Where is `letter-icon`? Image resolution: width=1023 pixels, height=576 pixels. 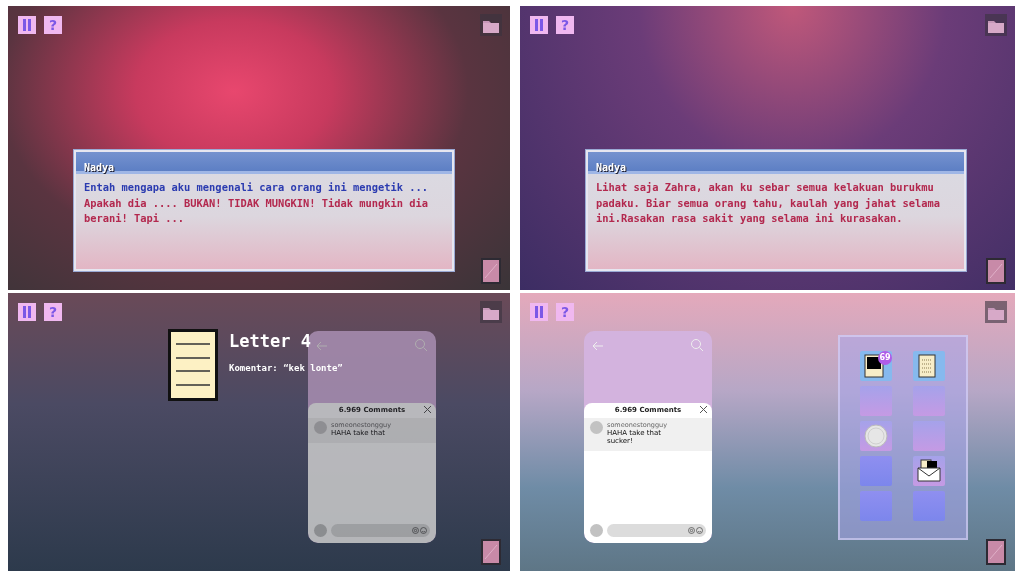
letter-icon is located at coordinates (193, 365).